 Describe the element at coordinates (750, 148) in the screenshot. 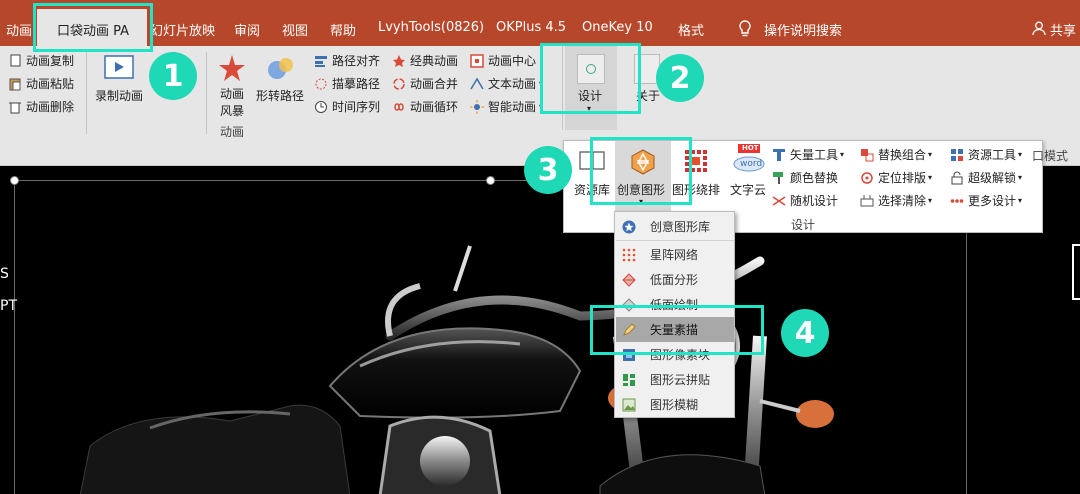

I see `hot-badge: HOT` at that location.